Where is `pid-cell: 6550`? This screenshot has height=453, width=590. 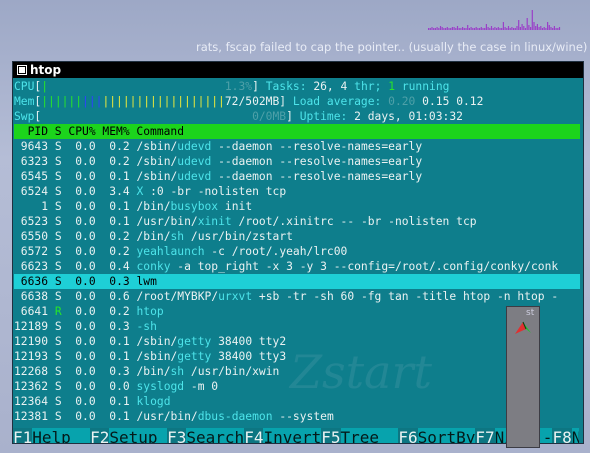
pid-cell: 6550 is located at coordinates (31, 236).